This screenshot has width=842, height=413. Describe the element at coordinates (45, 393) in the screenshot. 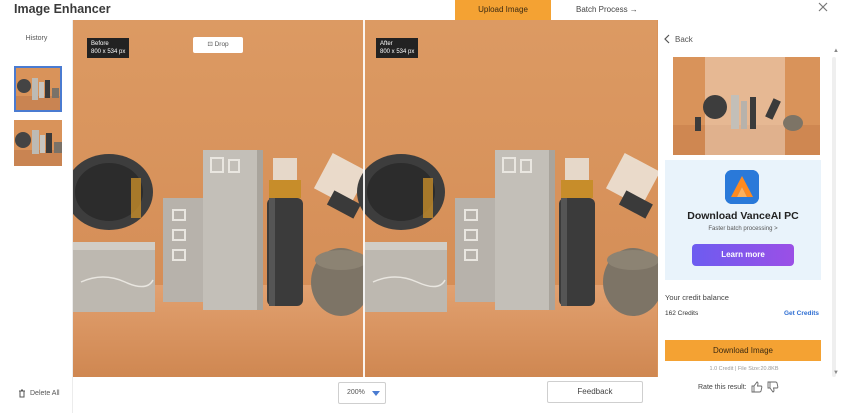

I see `delete-all-label: Delete All` at that location.